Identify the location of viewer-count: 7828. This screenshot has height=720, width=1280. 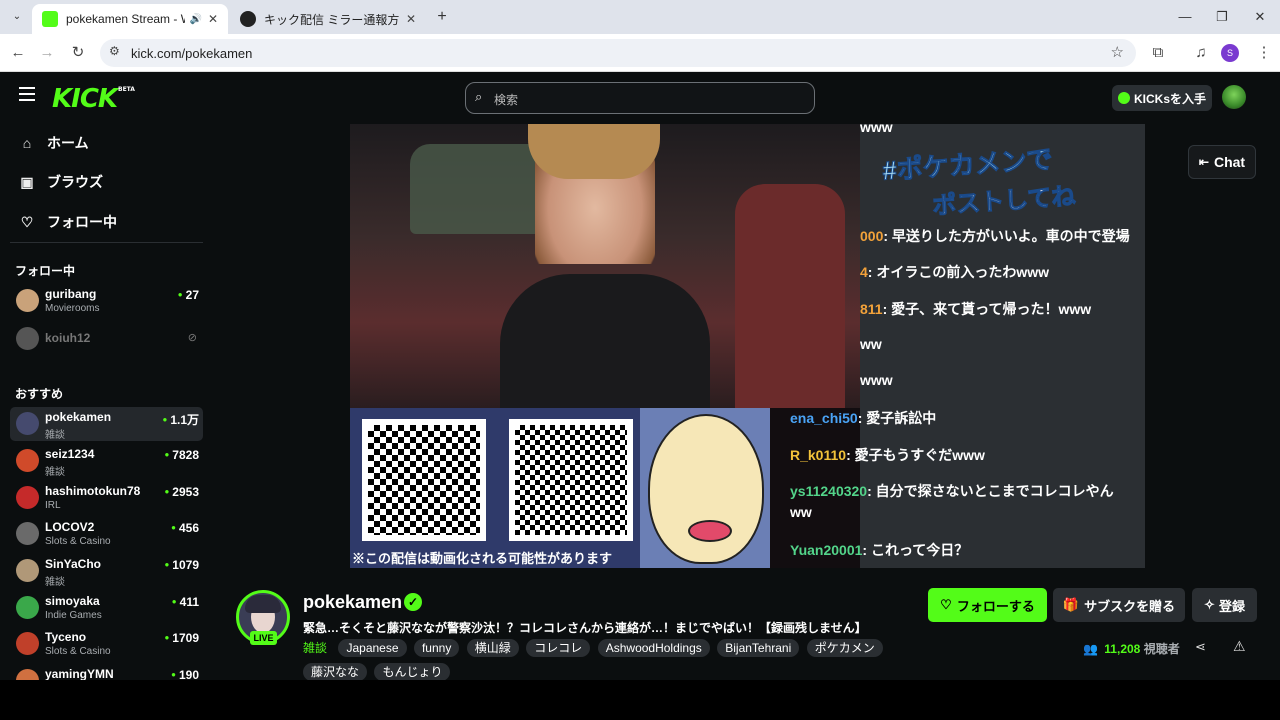
(181, 455).